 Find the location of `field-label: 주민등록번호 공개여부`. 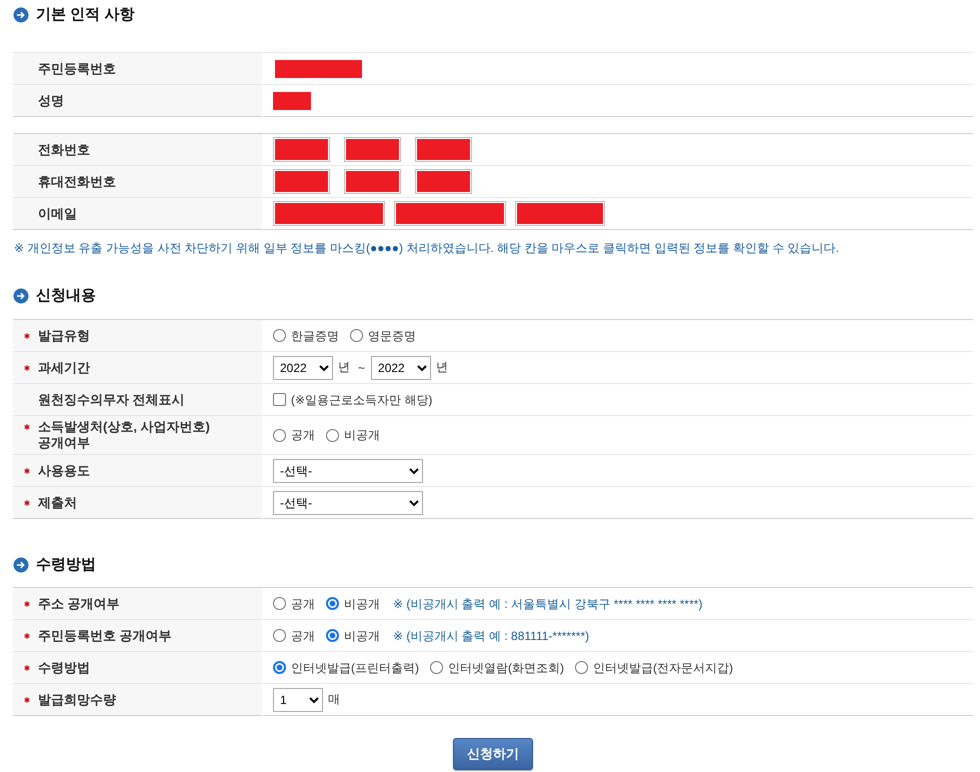

field-label: 주민등록번호 공개여부 is located at coordinates (105, 636).